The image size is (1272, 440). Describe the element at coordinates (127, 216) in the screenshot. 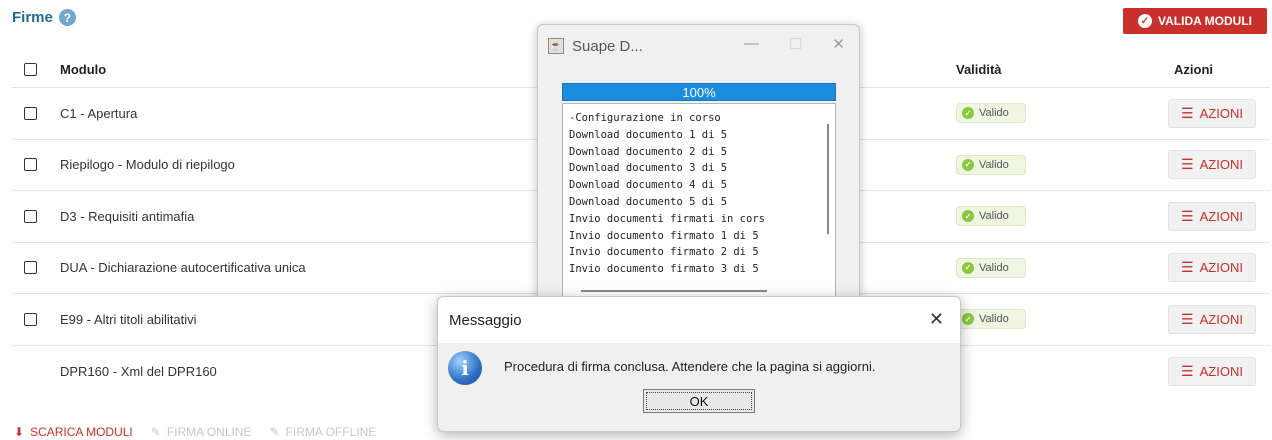

I see `row-modulo: D3 - Requisiti antimafia` at that location.